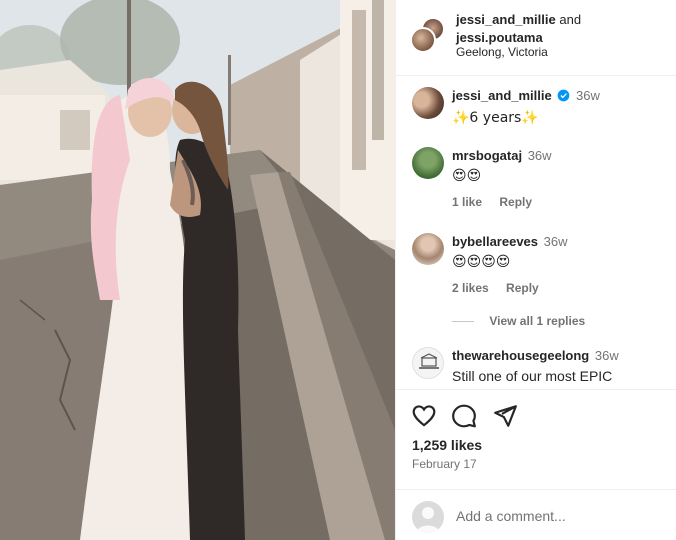 The height and width of the screenshot is (540, 676). Describe the element at coordinates (470, 288) in the screenshot. I see `comment-likes: 2 likes` at that location.